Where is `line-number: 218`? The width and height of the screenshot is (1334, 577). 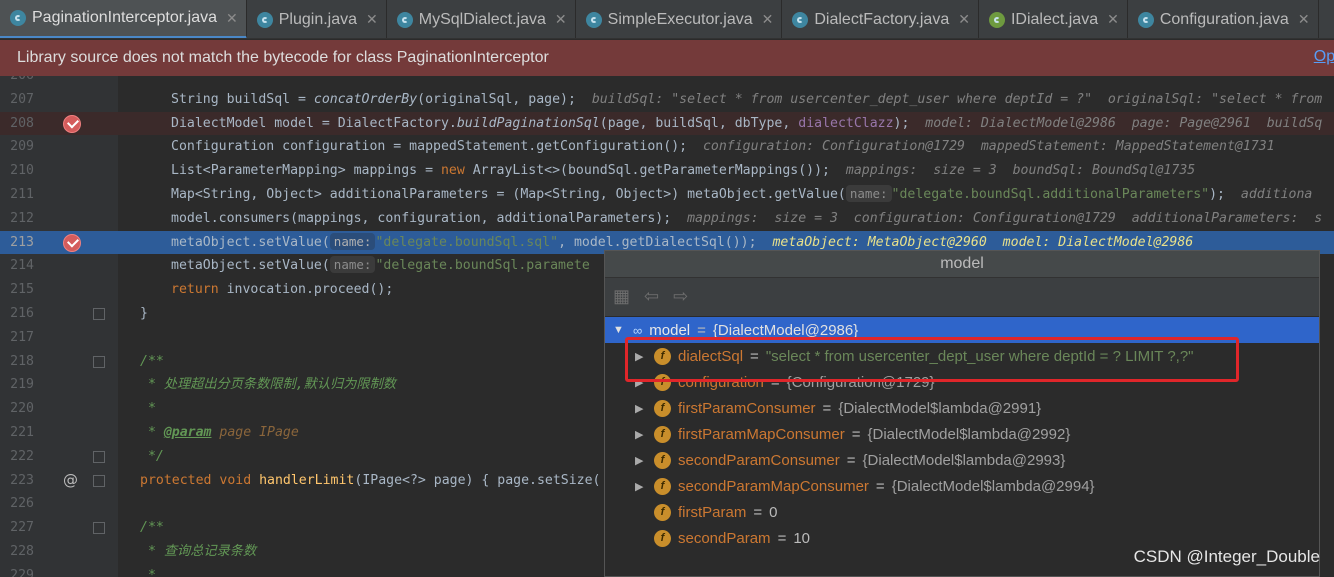 line-number: 218 is located at coordinates (22, 361).